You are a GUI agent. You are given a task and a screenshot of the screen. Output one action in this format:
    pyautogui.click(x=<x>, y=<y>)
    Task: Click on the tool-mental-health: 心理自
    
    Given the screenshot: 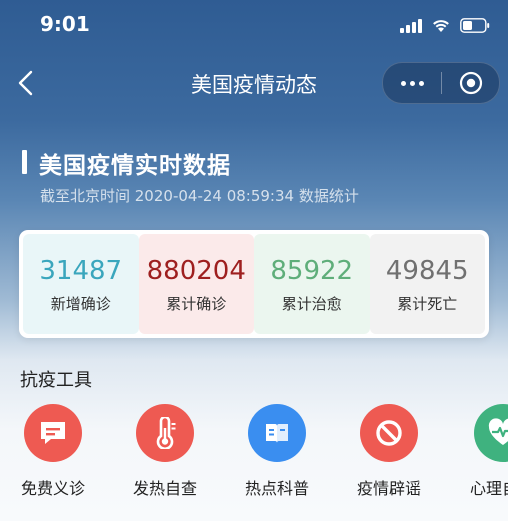 What is the action you would take?
    pyautogui.click(x=479, y=451)
    